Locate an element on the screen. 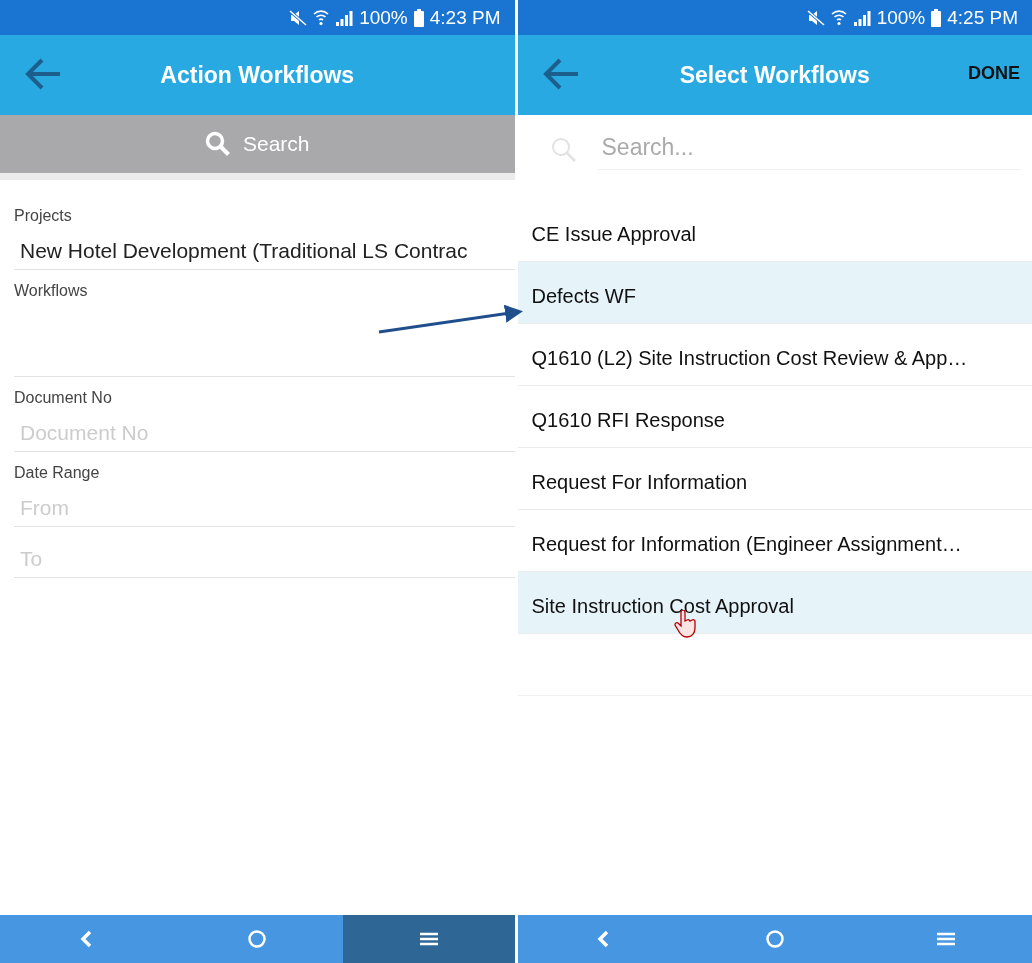 The image size is (1032, 963). field-label: Projects is located at coordinates (43, 216).